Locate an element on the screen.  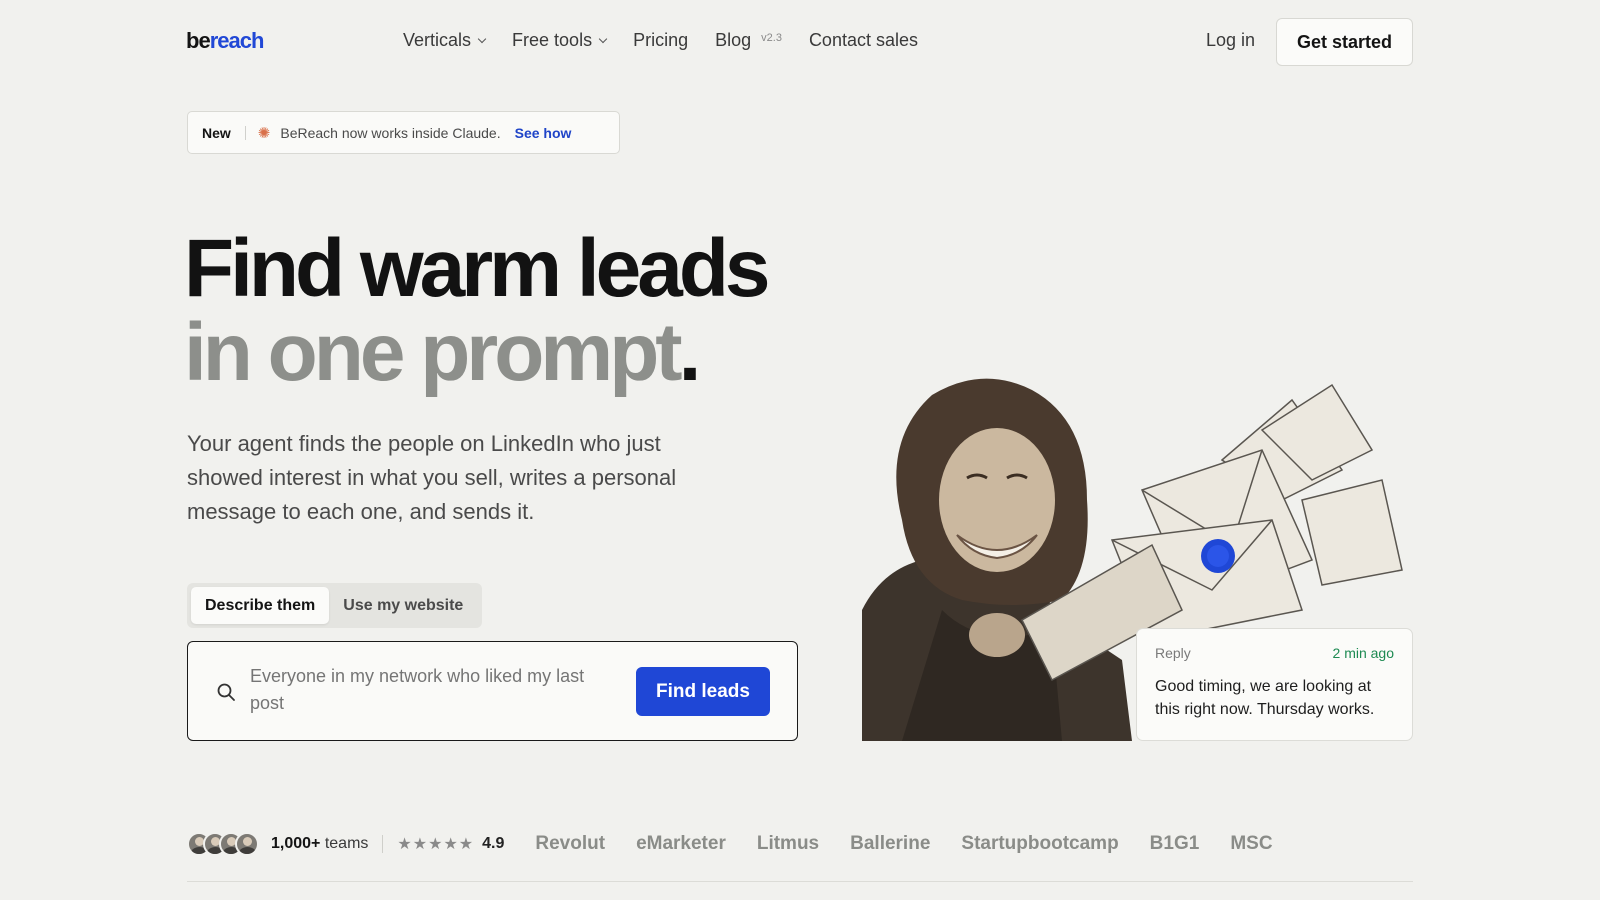
bereach-logo: bereach is located at coordinates (225, 41).